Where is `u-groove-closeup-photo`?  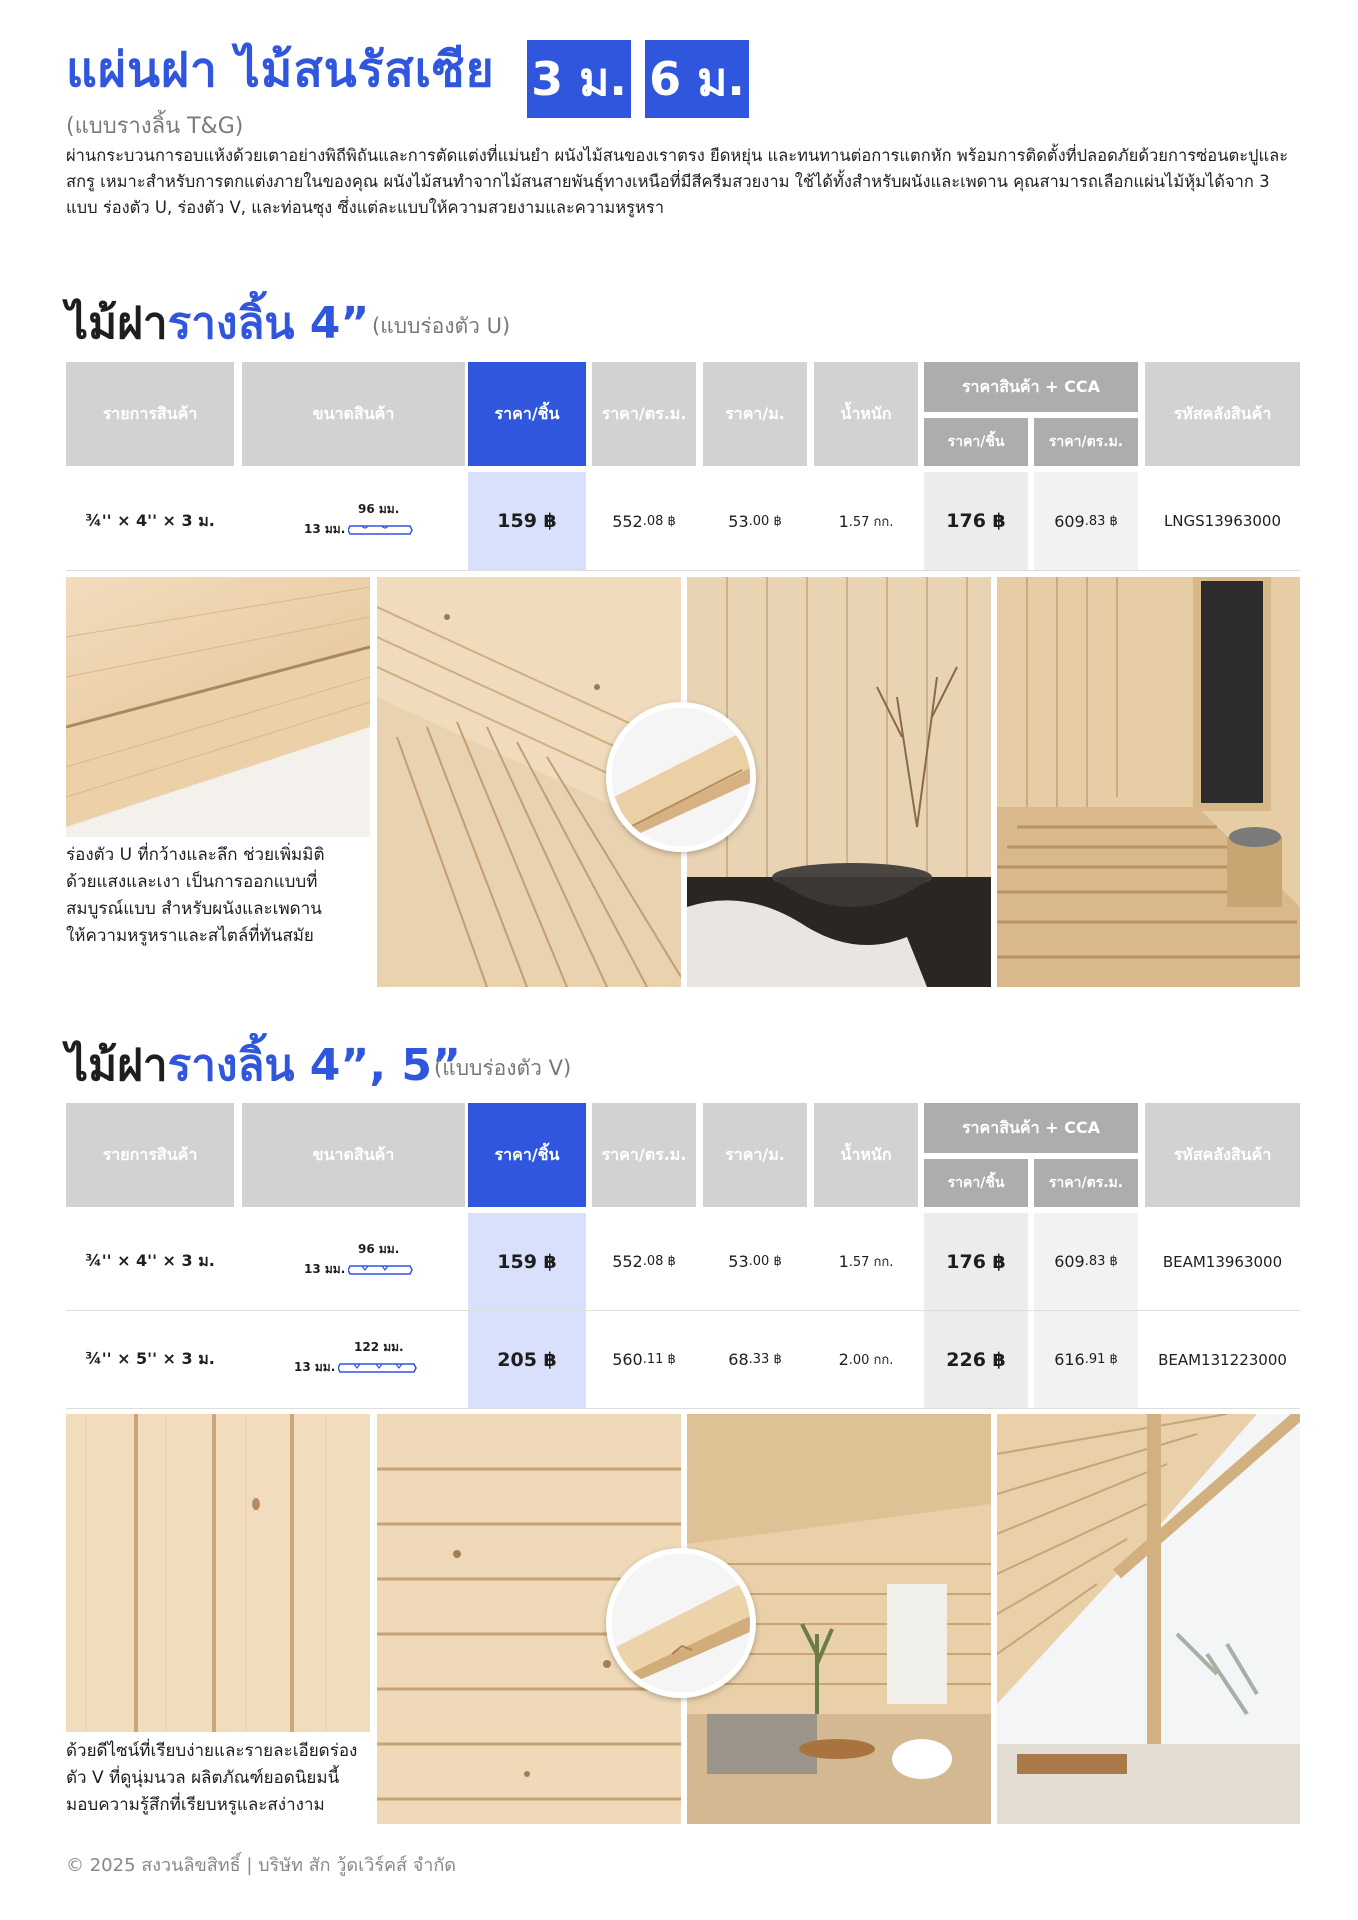 u-groove-closeup-photo is located at coordinates (218, 707).